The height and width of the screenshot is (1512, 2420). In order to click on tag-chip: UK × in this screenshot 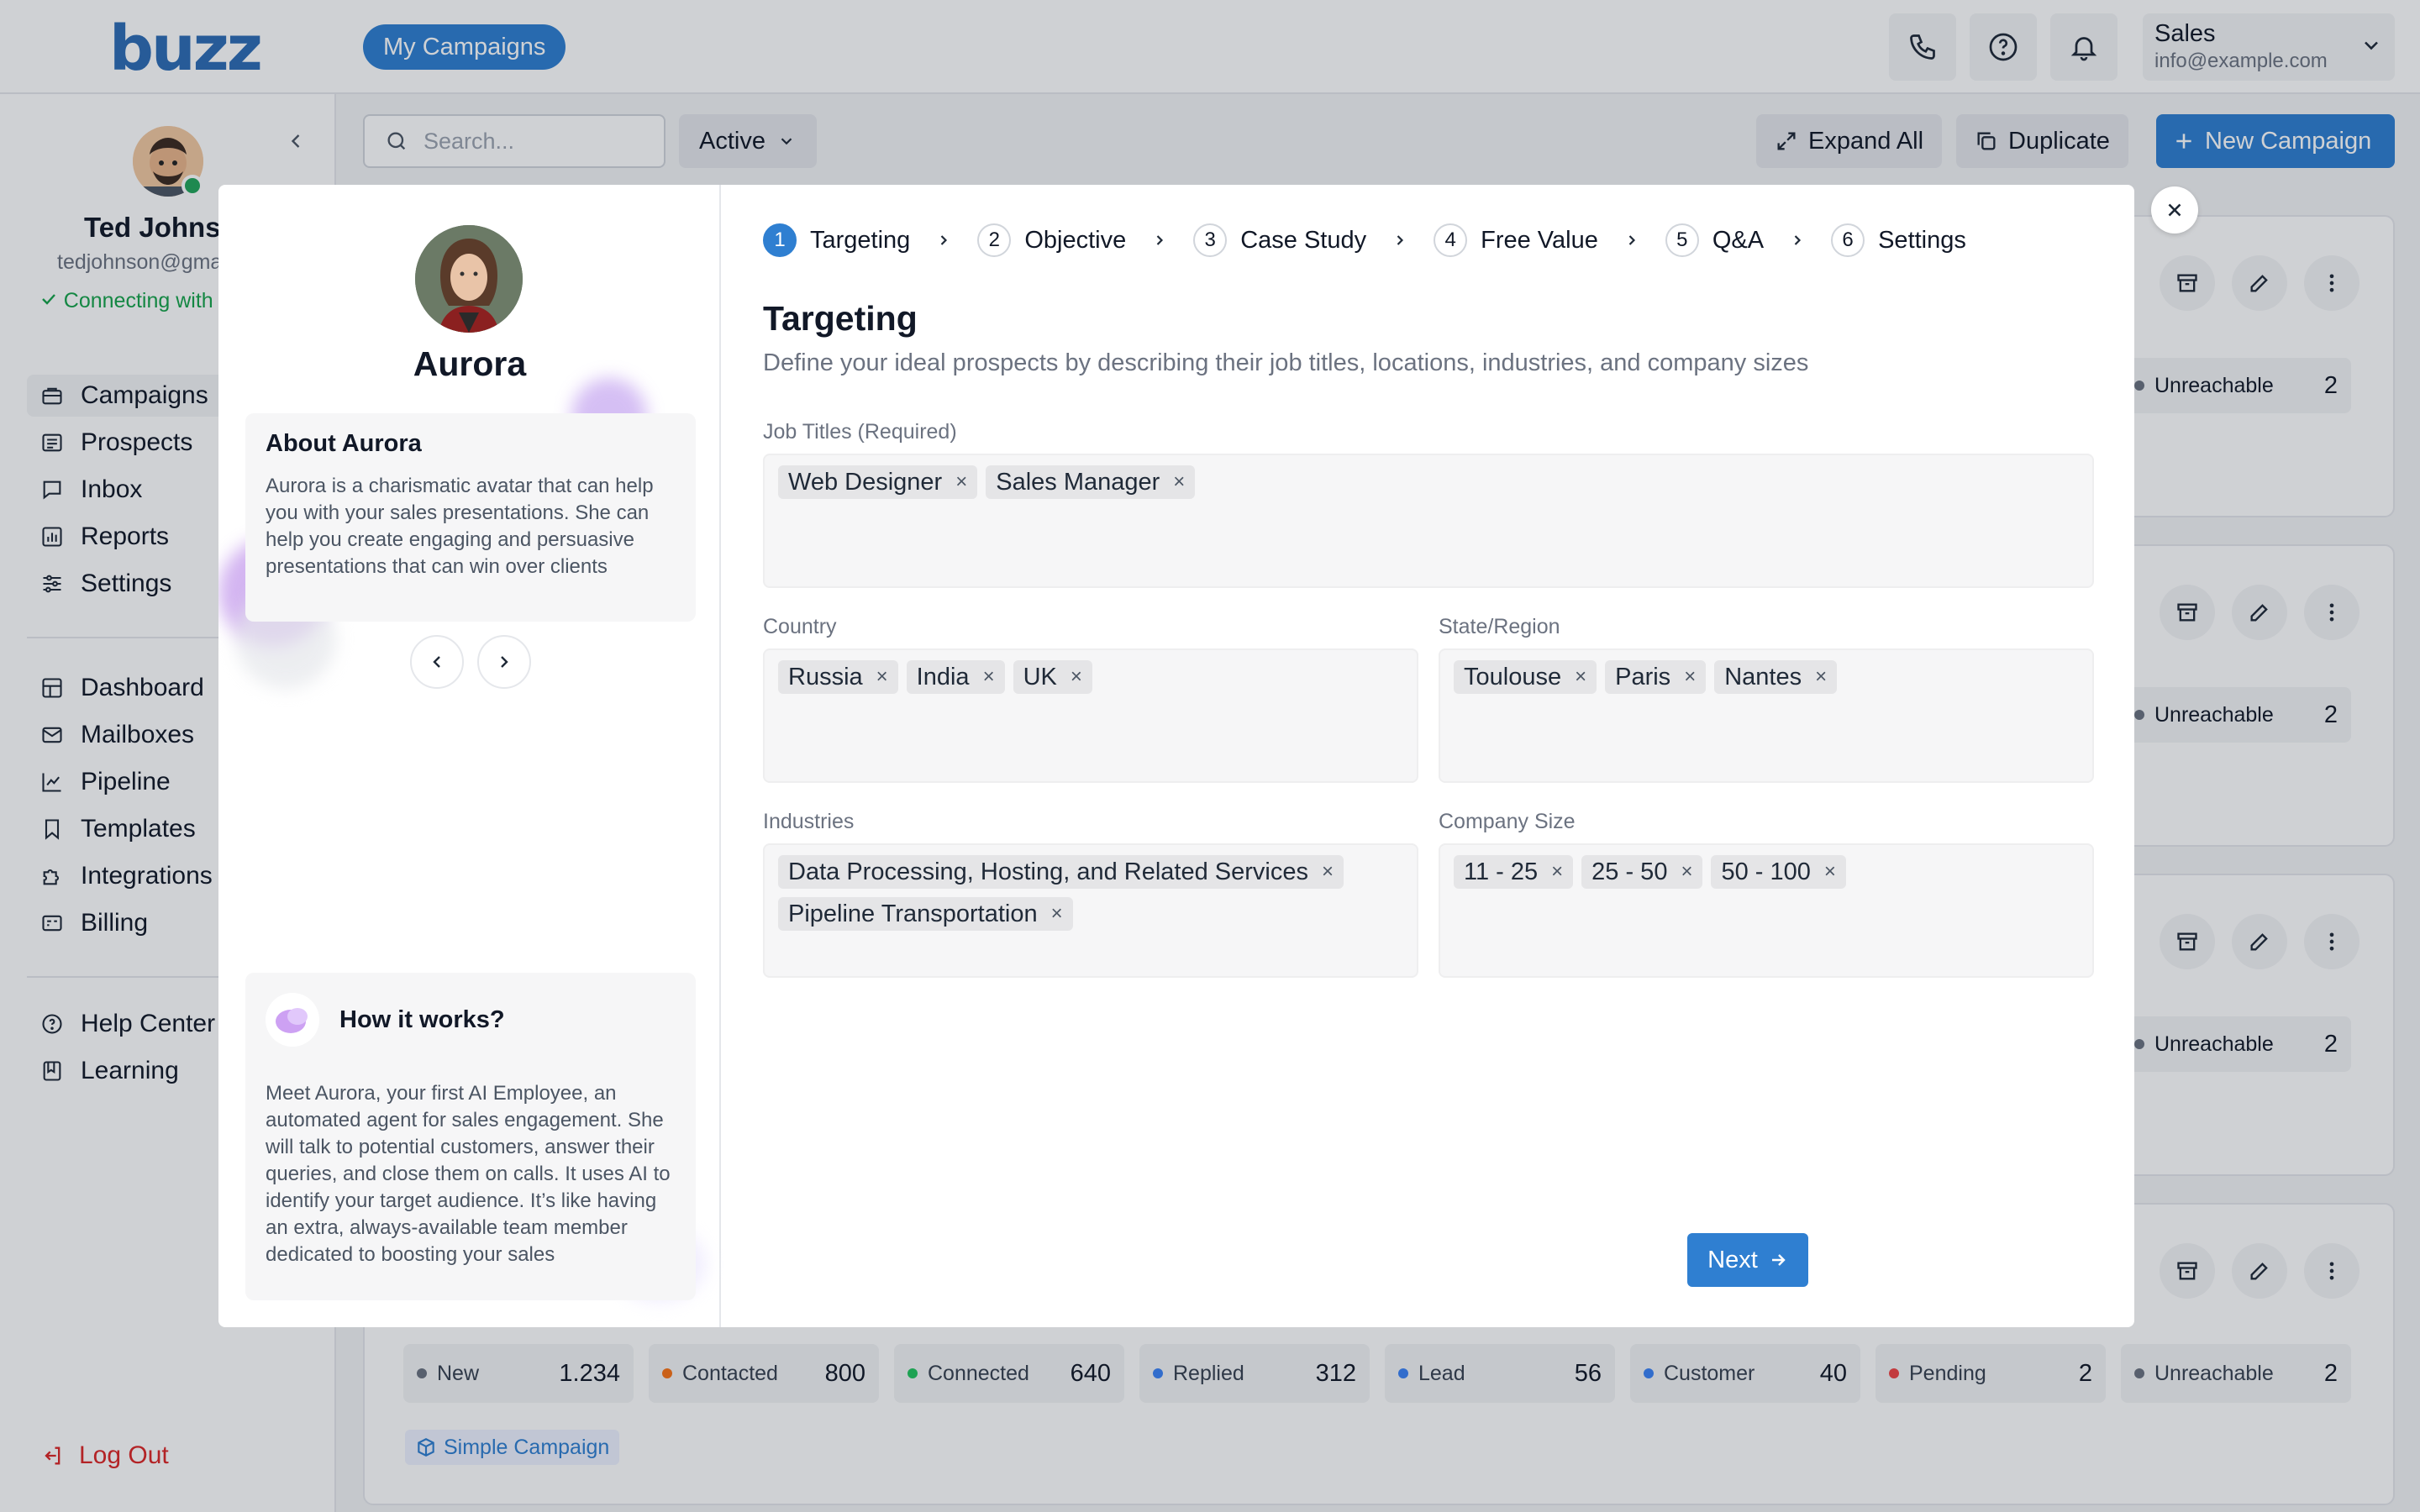, I will do `click(1052, 677)`.